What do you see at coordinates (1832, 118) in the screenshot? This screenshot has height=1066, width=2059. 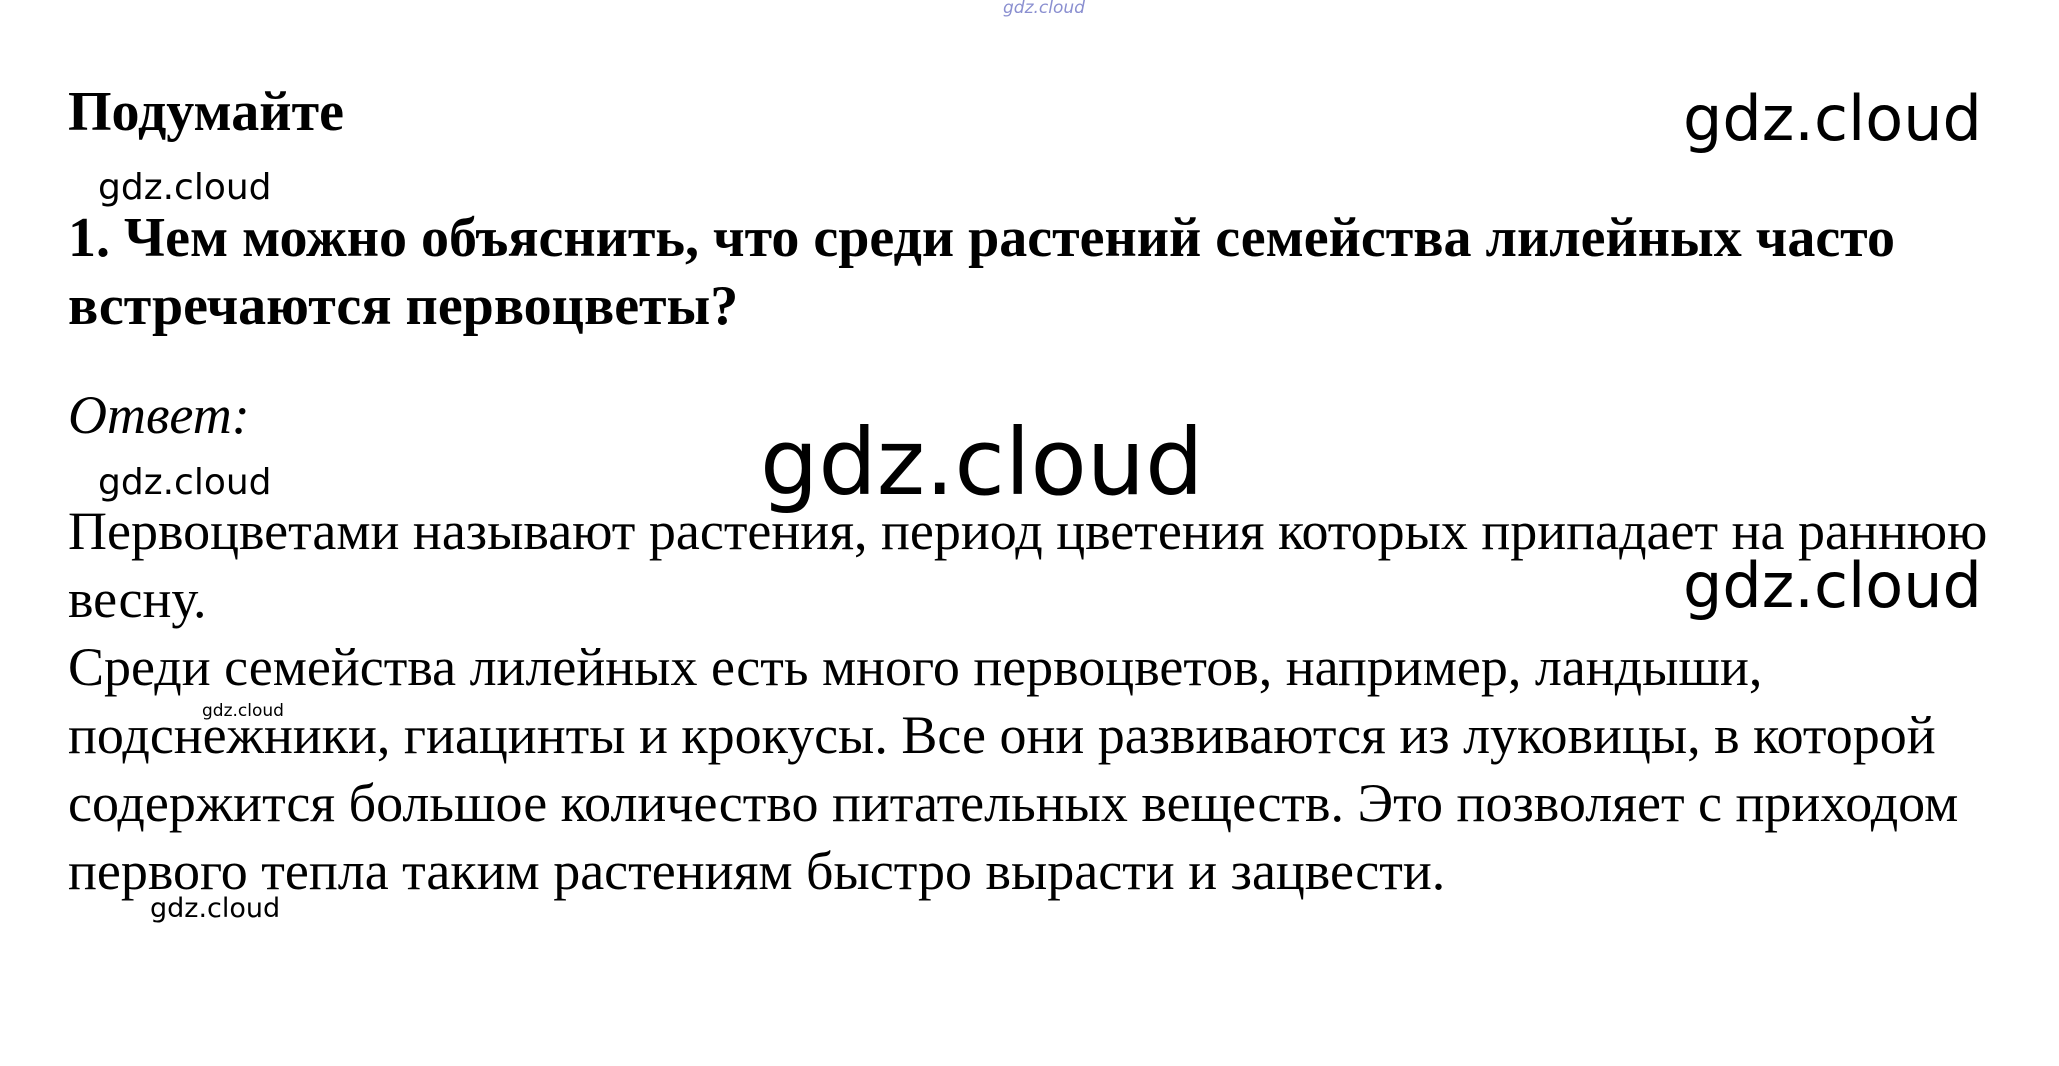 I see `watermark-right-upper: gdz.cloud` at bounding box center [1832, 118].